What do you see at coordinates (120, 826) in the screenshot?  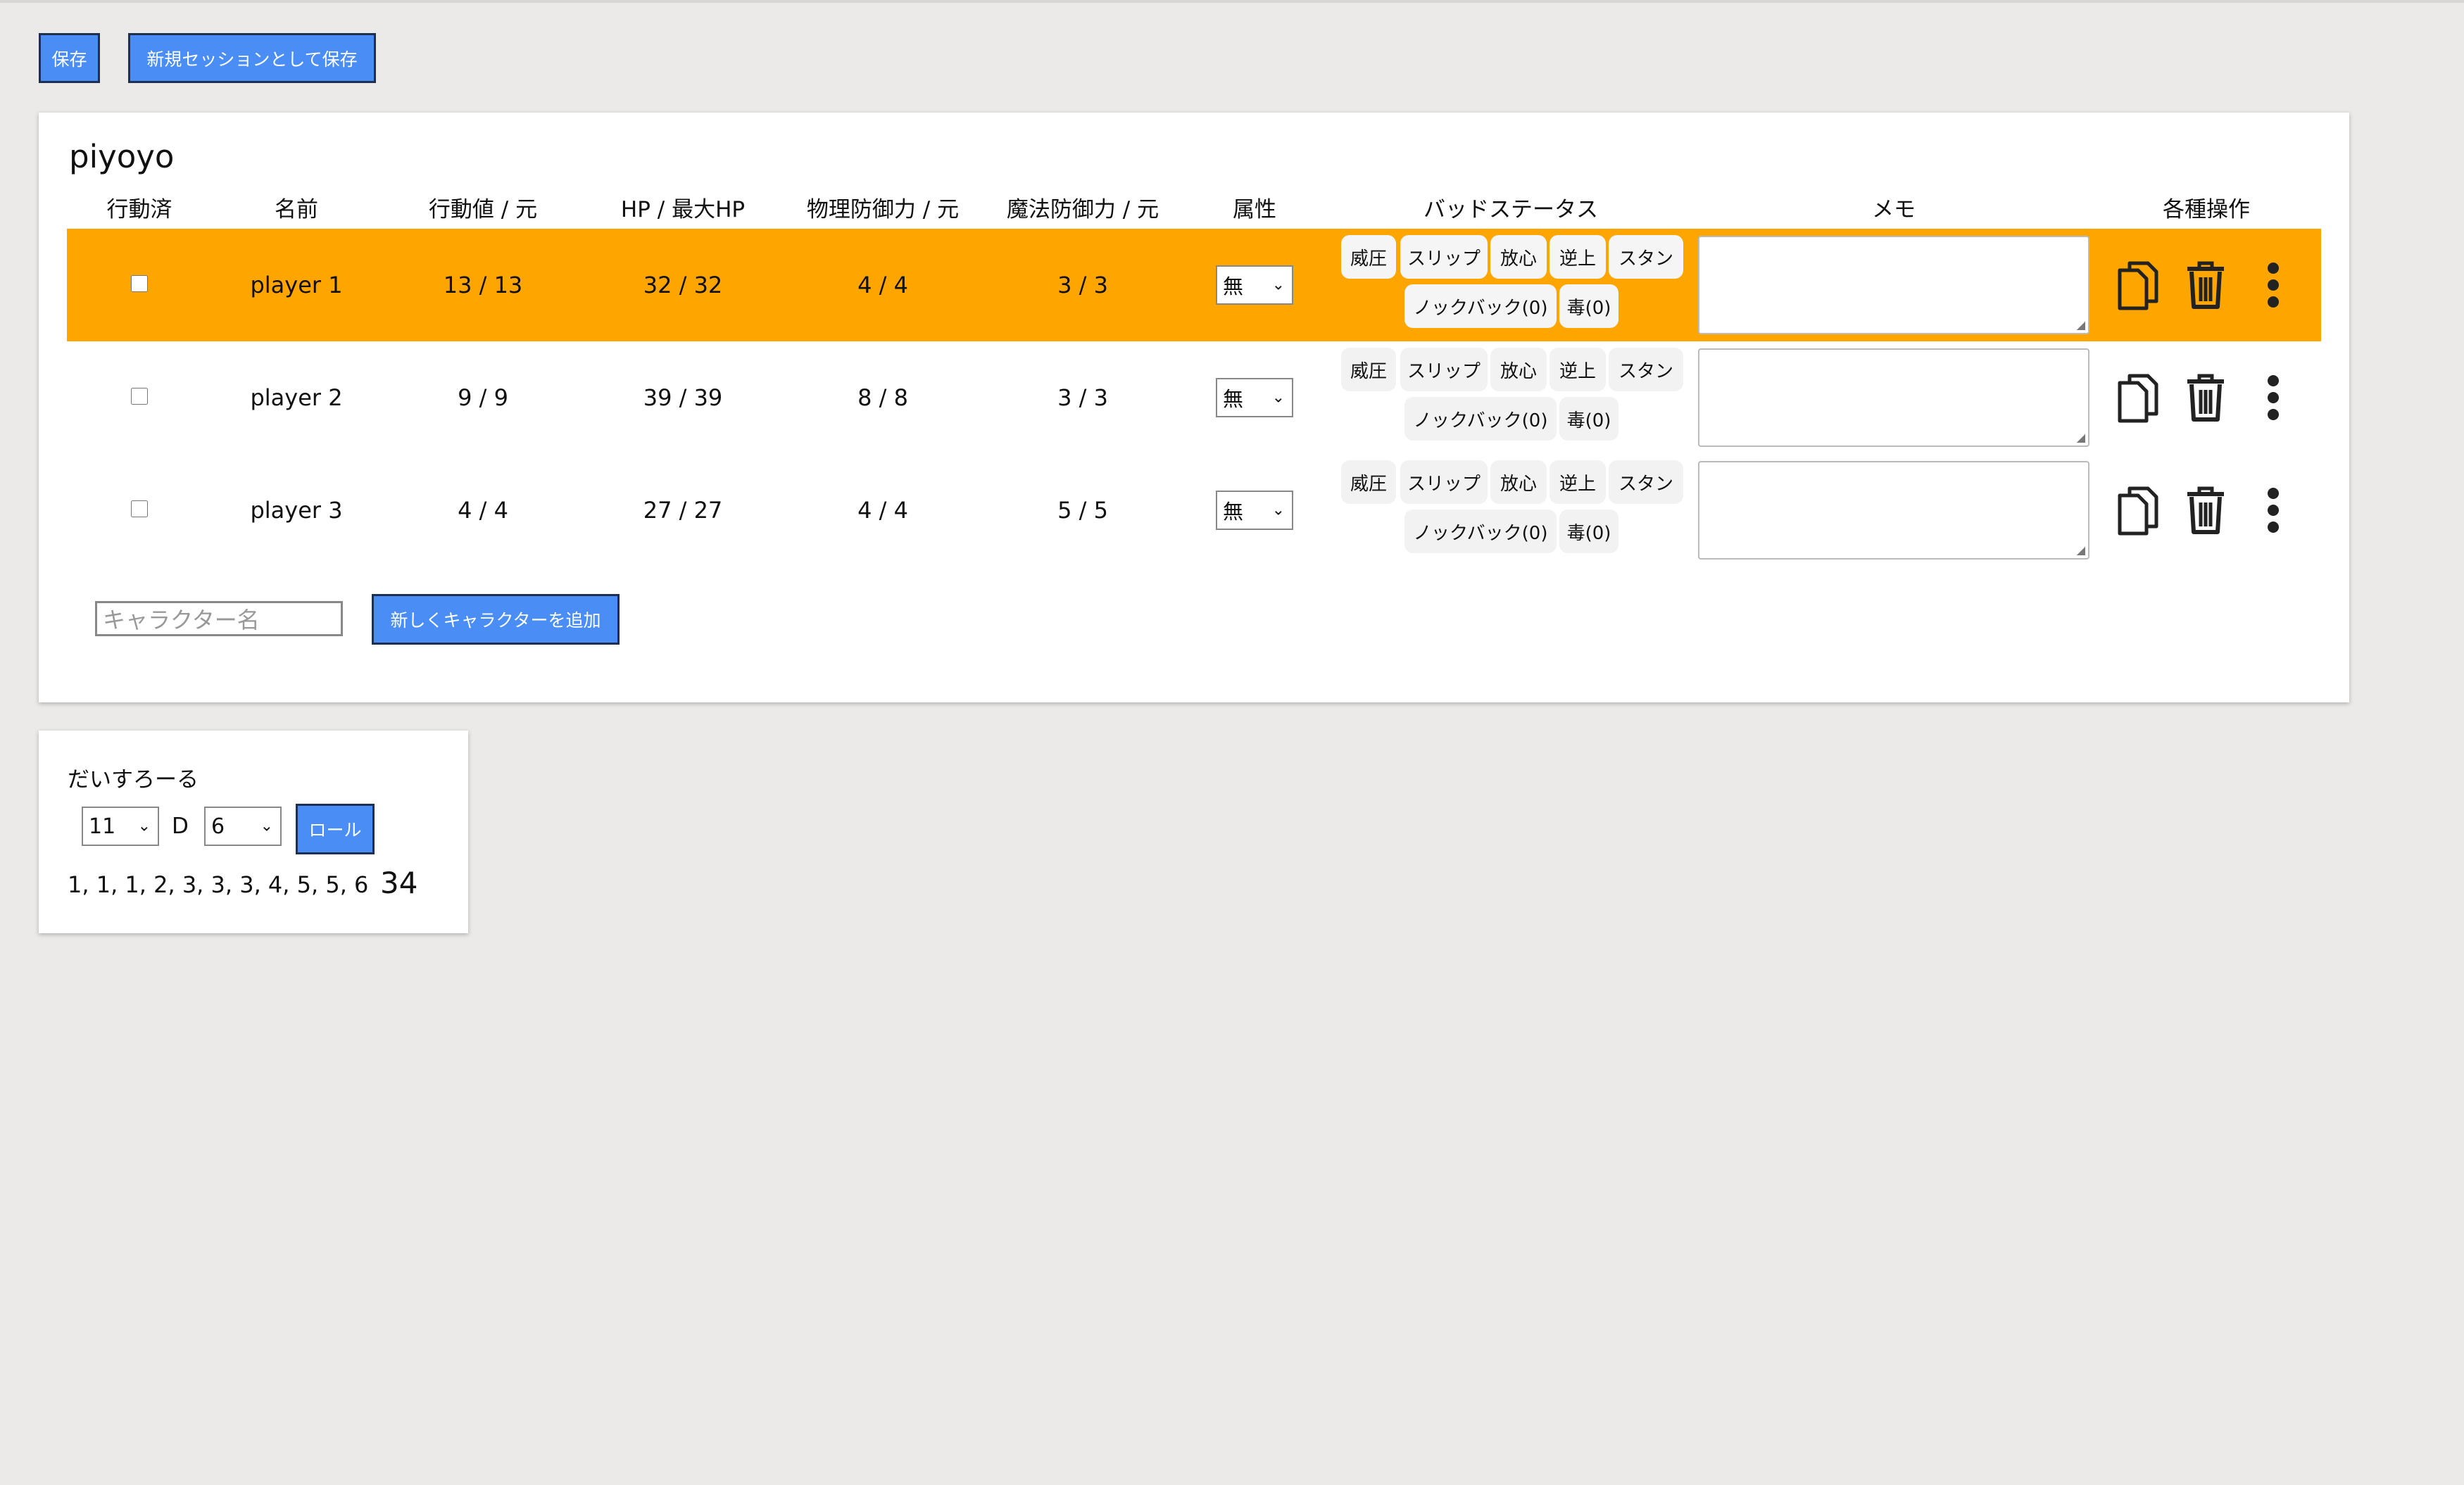 I see `dice-count-select: 11 ⌄` at bounding box center [120, 826].